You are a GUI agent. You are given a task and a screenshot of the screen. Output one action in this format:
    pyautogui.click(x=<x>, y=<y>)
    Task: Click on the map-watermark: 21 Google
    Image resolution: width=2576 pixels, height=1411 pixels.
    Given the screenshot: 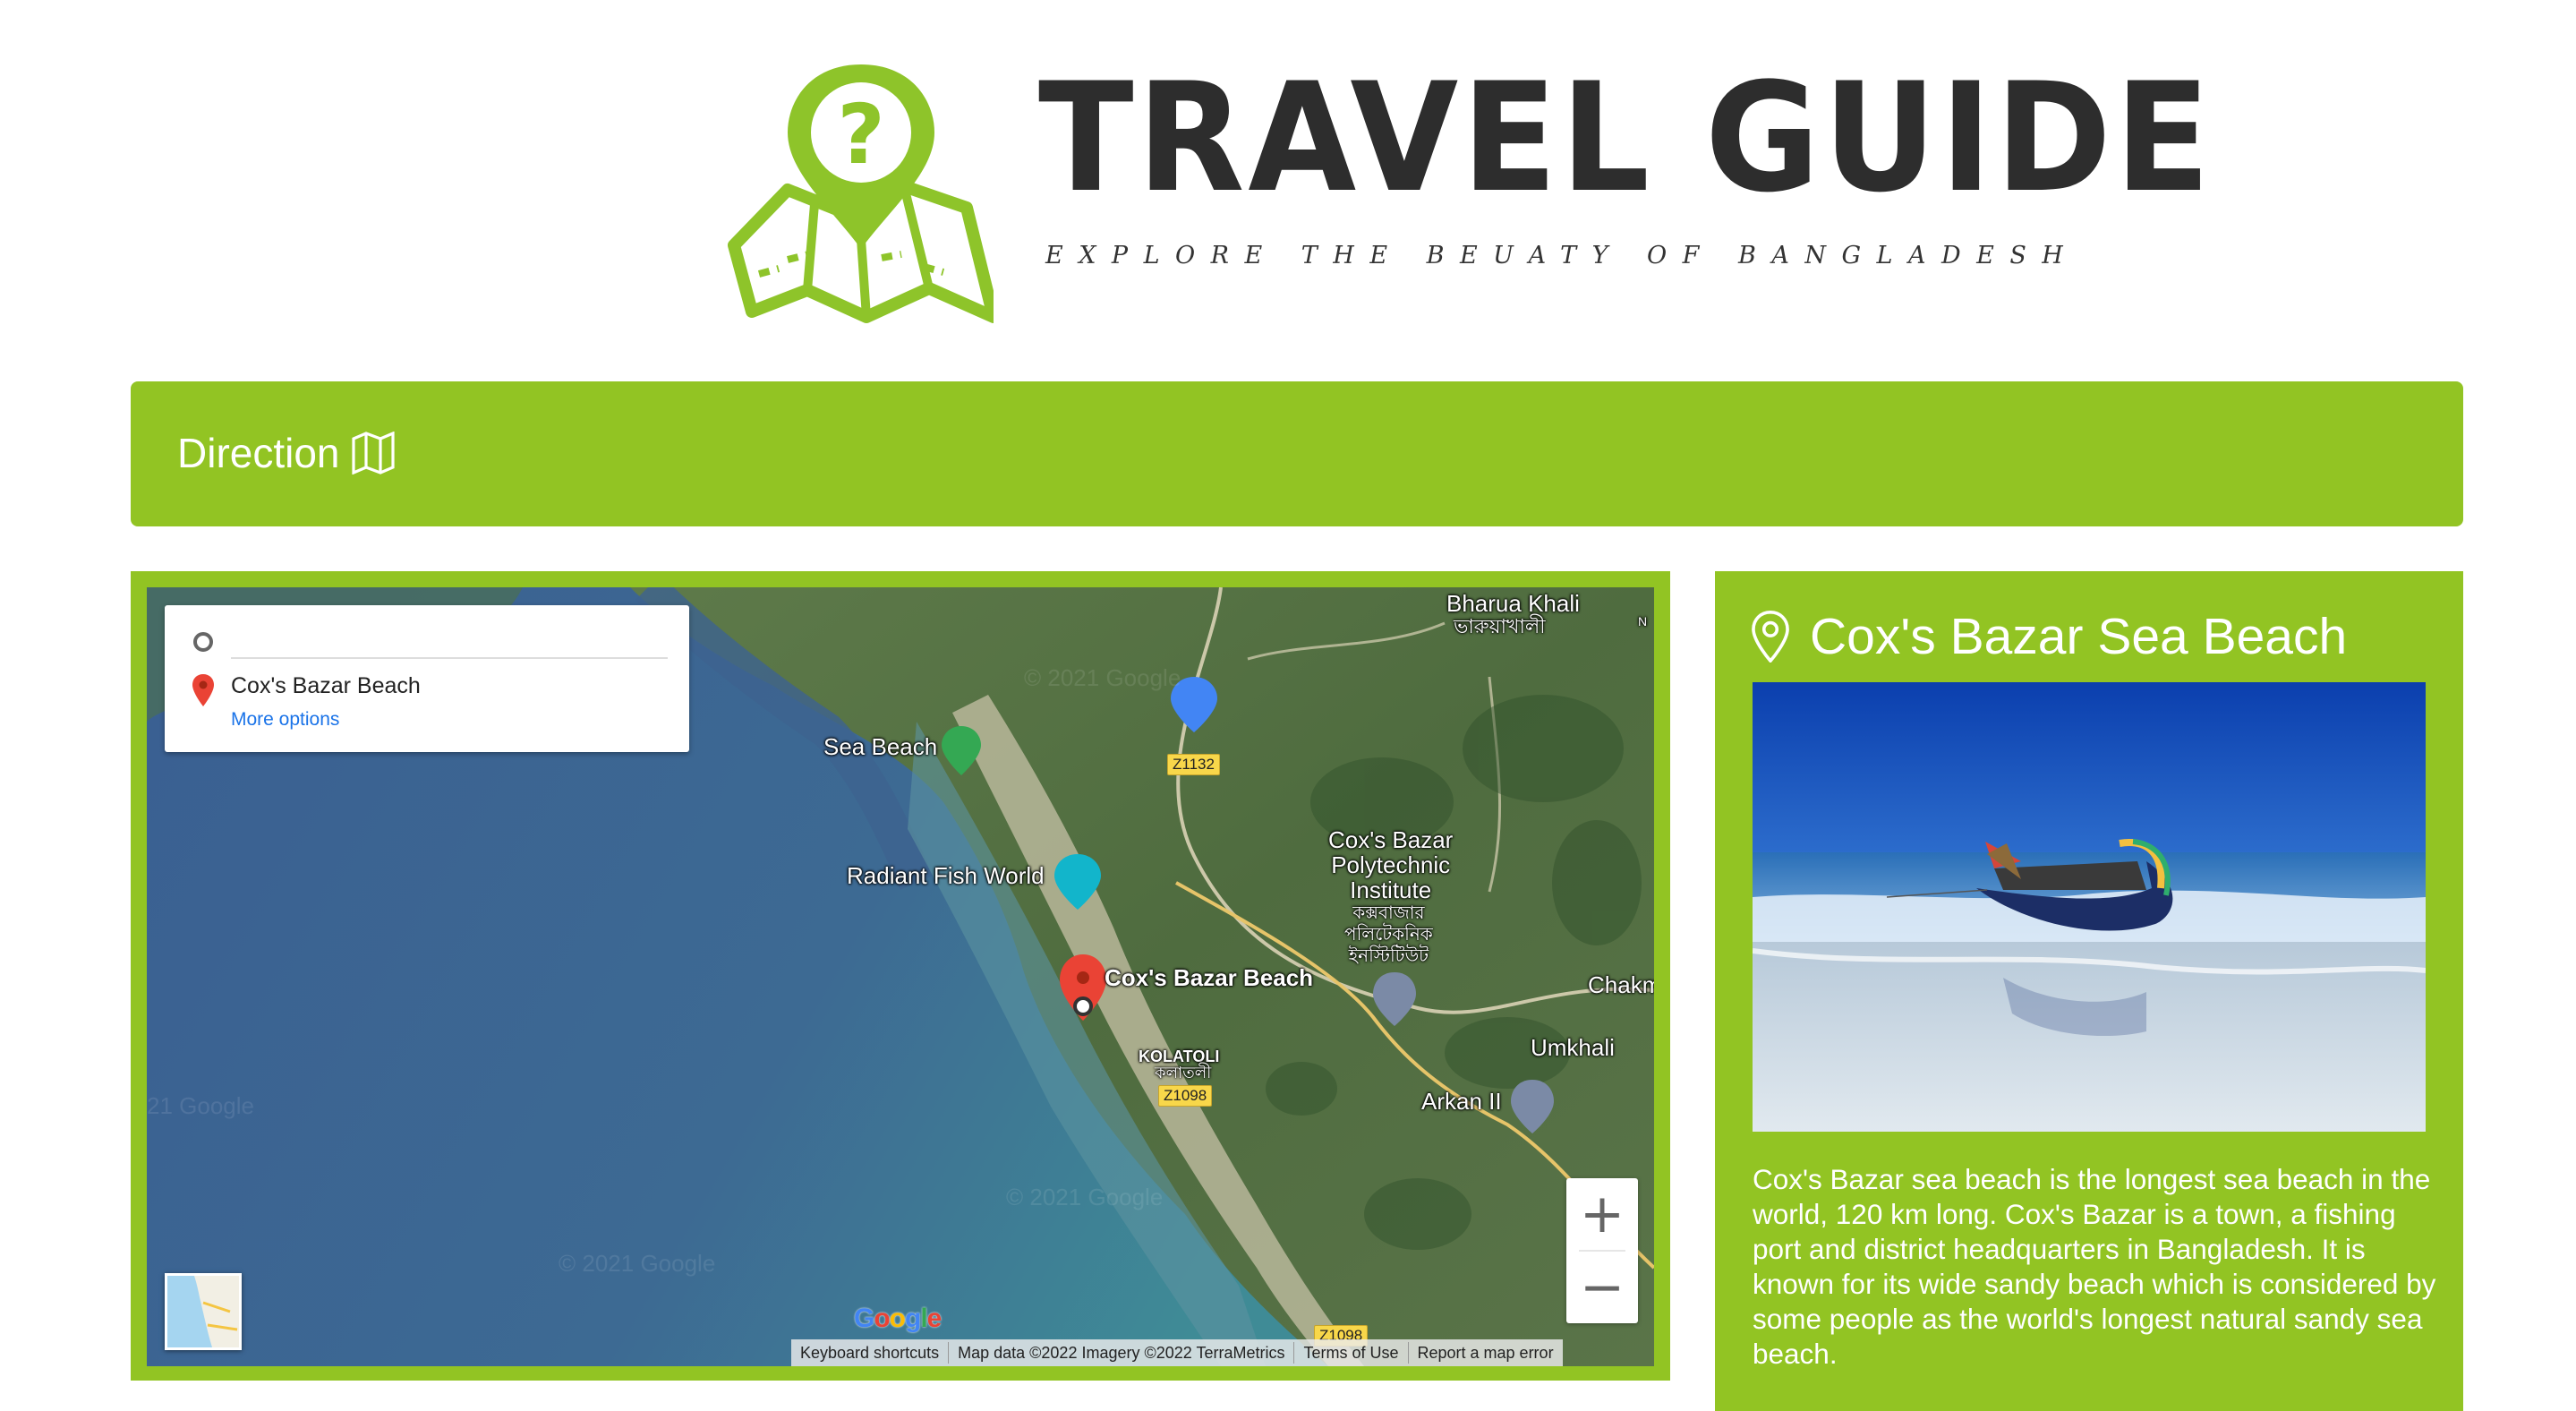 What is the action you would take?
    pyautogui.click(x=200, y=1105)
    